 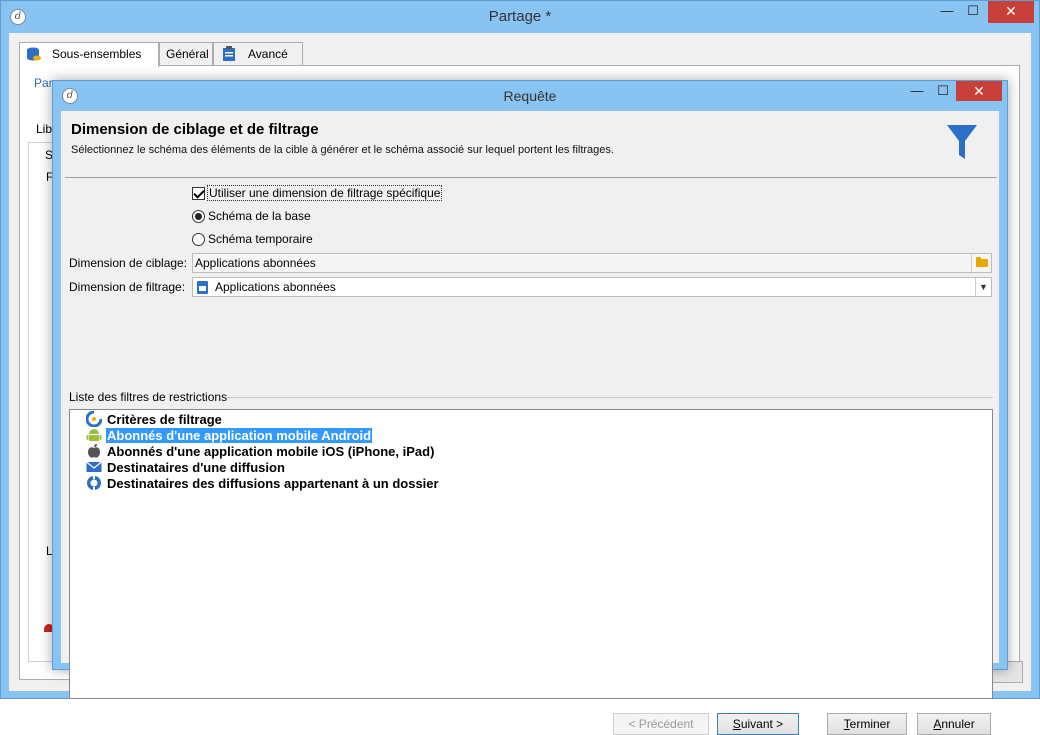 What do you see at coordinates (867, 724) in the screenshot?
I see `finish-button: Terminer` at bounding box center [867, 724].